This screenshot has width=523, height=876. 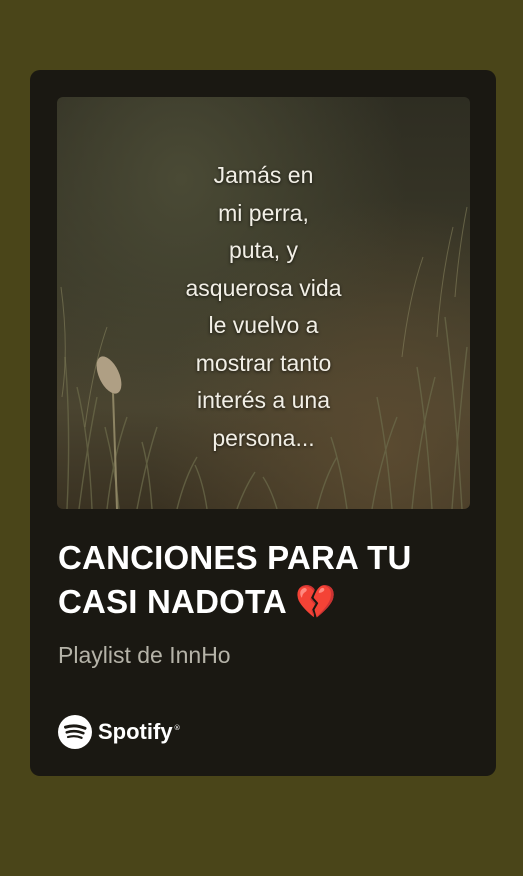 What do you see at coordinates (144, 655) in the screenshot?
I see `playlist-owner-subtitle: Playlist de InnHo` at bounding box center [144, 655].